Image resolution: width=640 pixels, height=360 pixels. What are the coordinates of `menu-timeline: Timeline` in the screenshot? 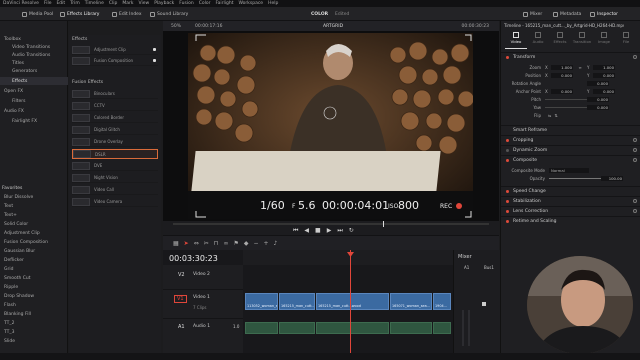 It's located at (94, 3).